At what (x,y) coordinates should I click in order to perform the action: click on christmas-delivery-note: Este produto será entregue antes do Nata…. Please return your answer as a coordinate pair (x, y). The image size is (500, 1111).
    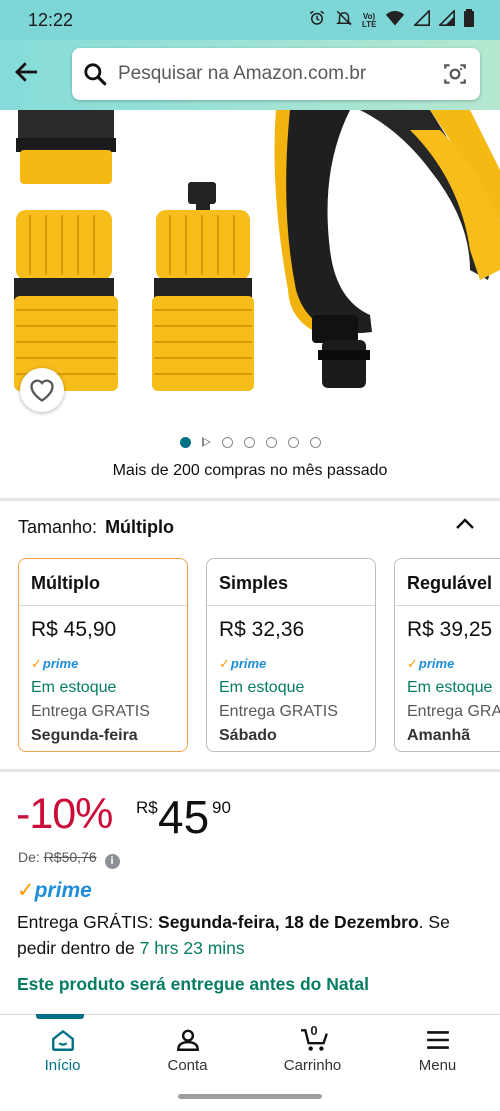
    Looking at the image, I should click on (193, 984).